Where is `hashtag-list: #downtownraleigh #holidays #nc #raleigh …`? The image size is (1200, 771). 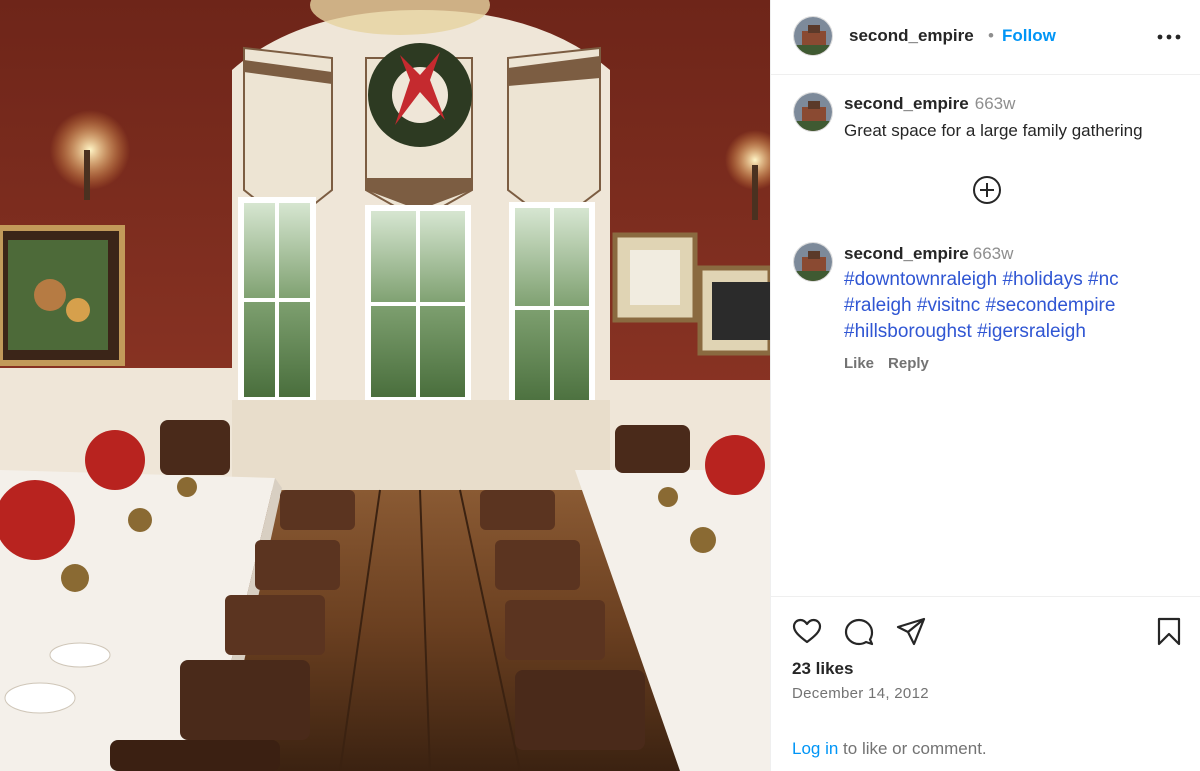 hashtag-list: #downtownraleigh #holidays #nc #raleigh … is located at coordinates (1016, 306).